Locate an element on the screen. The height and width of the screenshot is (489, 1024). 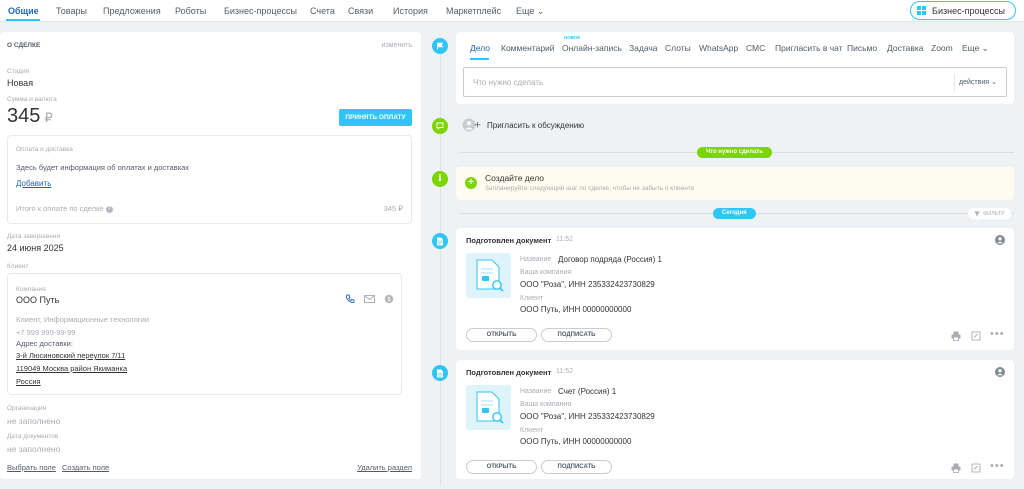
create-field-link: Создать поле is located at coordinates (85, 467).